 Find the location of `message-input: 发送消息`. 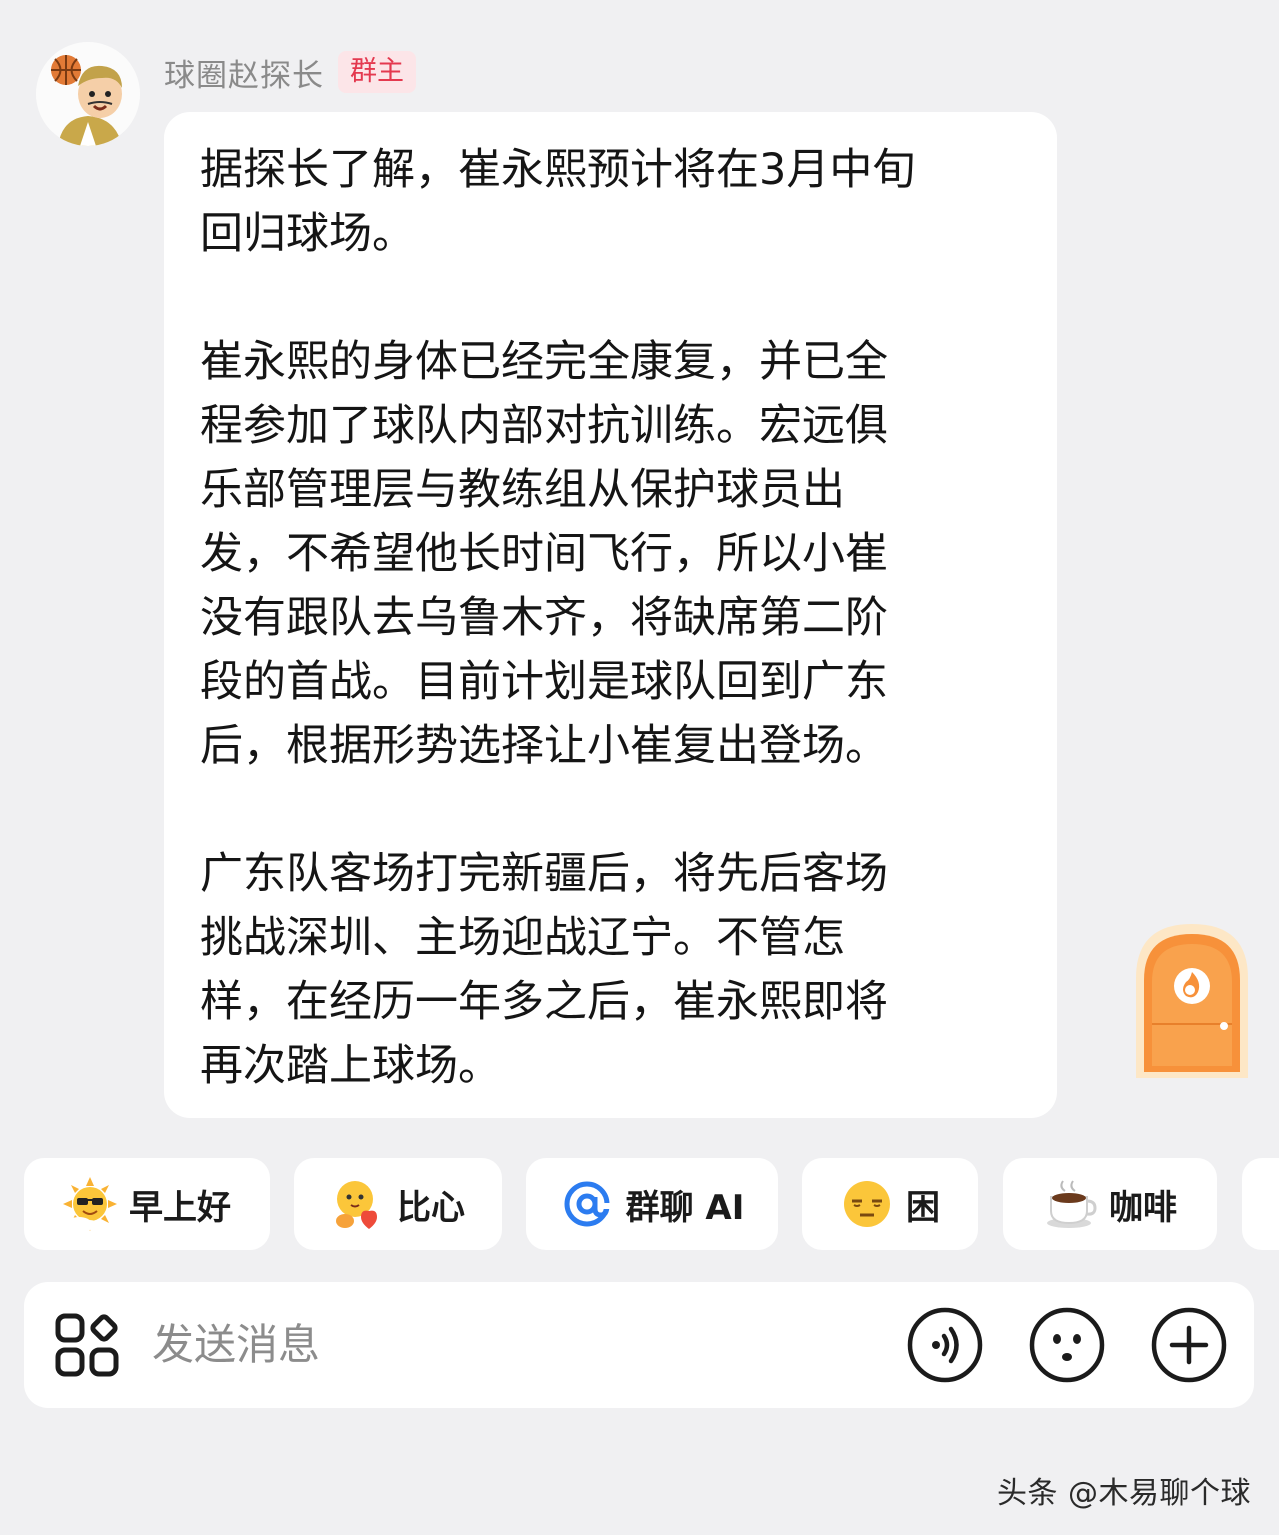

message-input: 发送消息 is located at coordinates (236, 1345).